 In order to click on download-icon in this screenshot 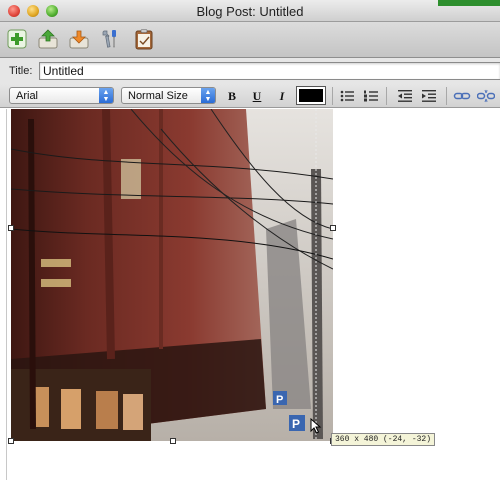, I will do `click(79, 39)`.